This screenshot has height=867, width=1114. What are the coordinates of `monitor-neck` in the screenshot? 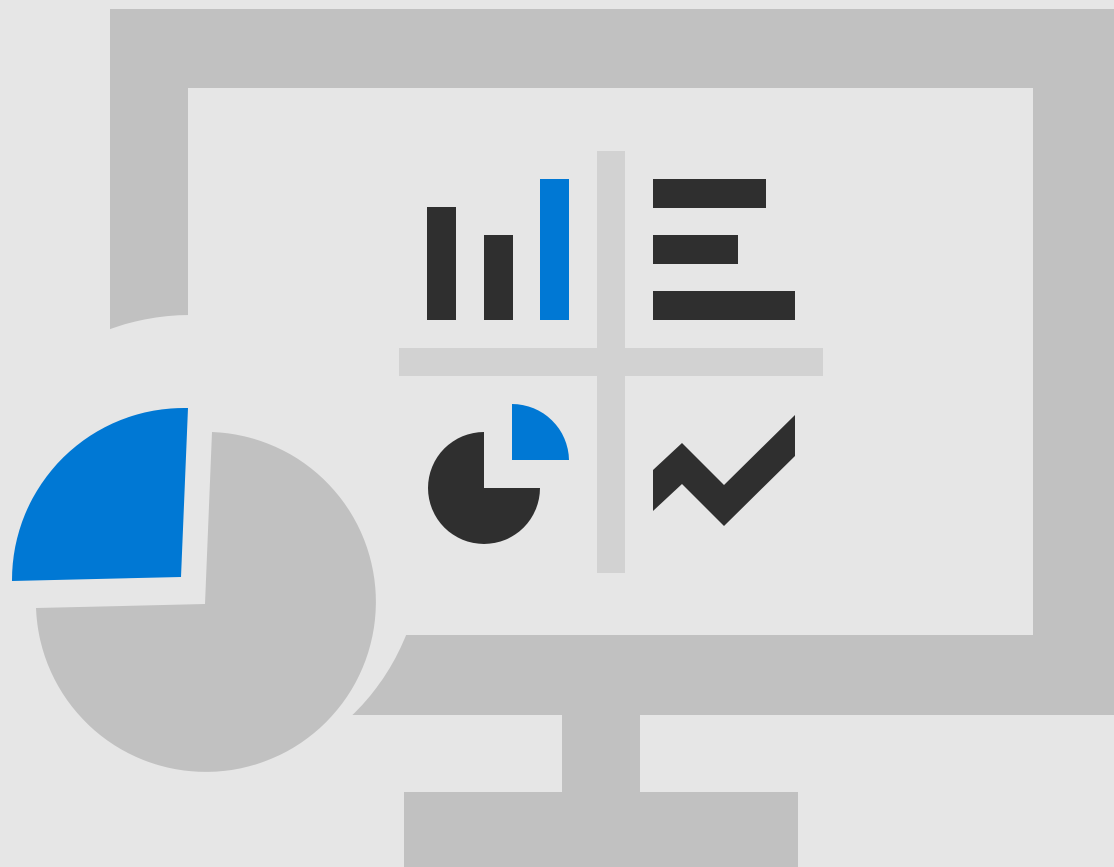 It's located at (601, 754).